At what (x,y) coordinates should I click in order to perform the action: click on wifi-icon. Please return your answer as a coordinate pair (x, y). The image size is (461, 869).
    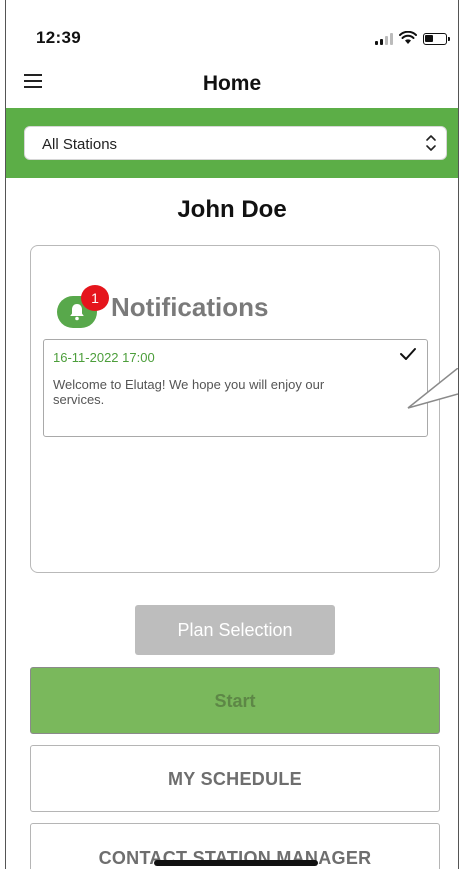
    Looking at the image, I should click on (408, 37).